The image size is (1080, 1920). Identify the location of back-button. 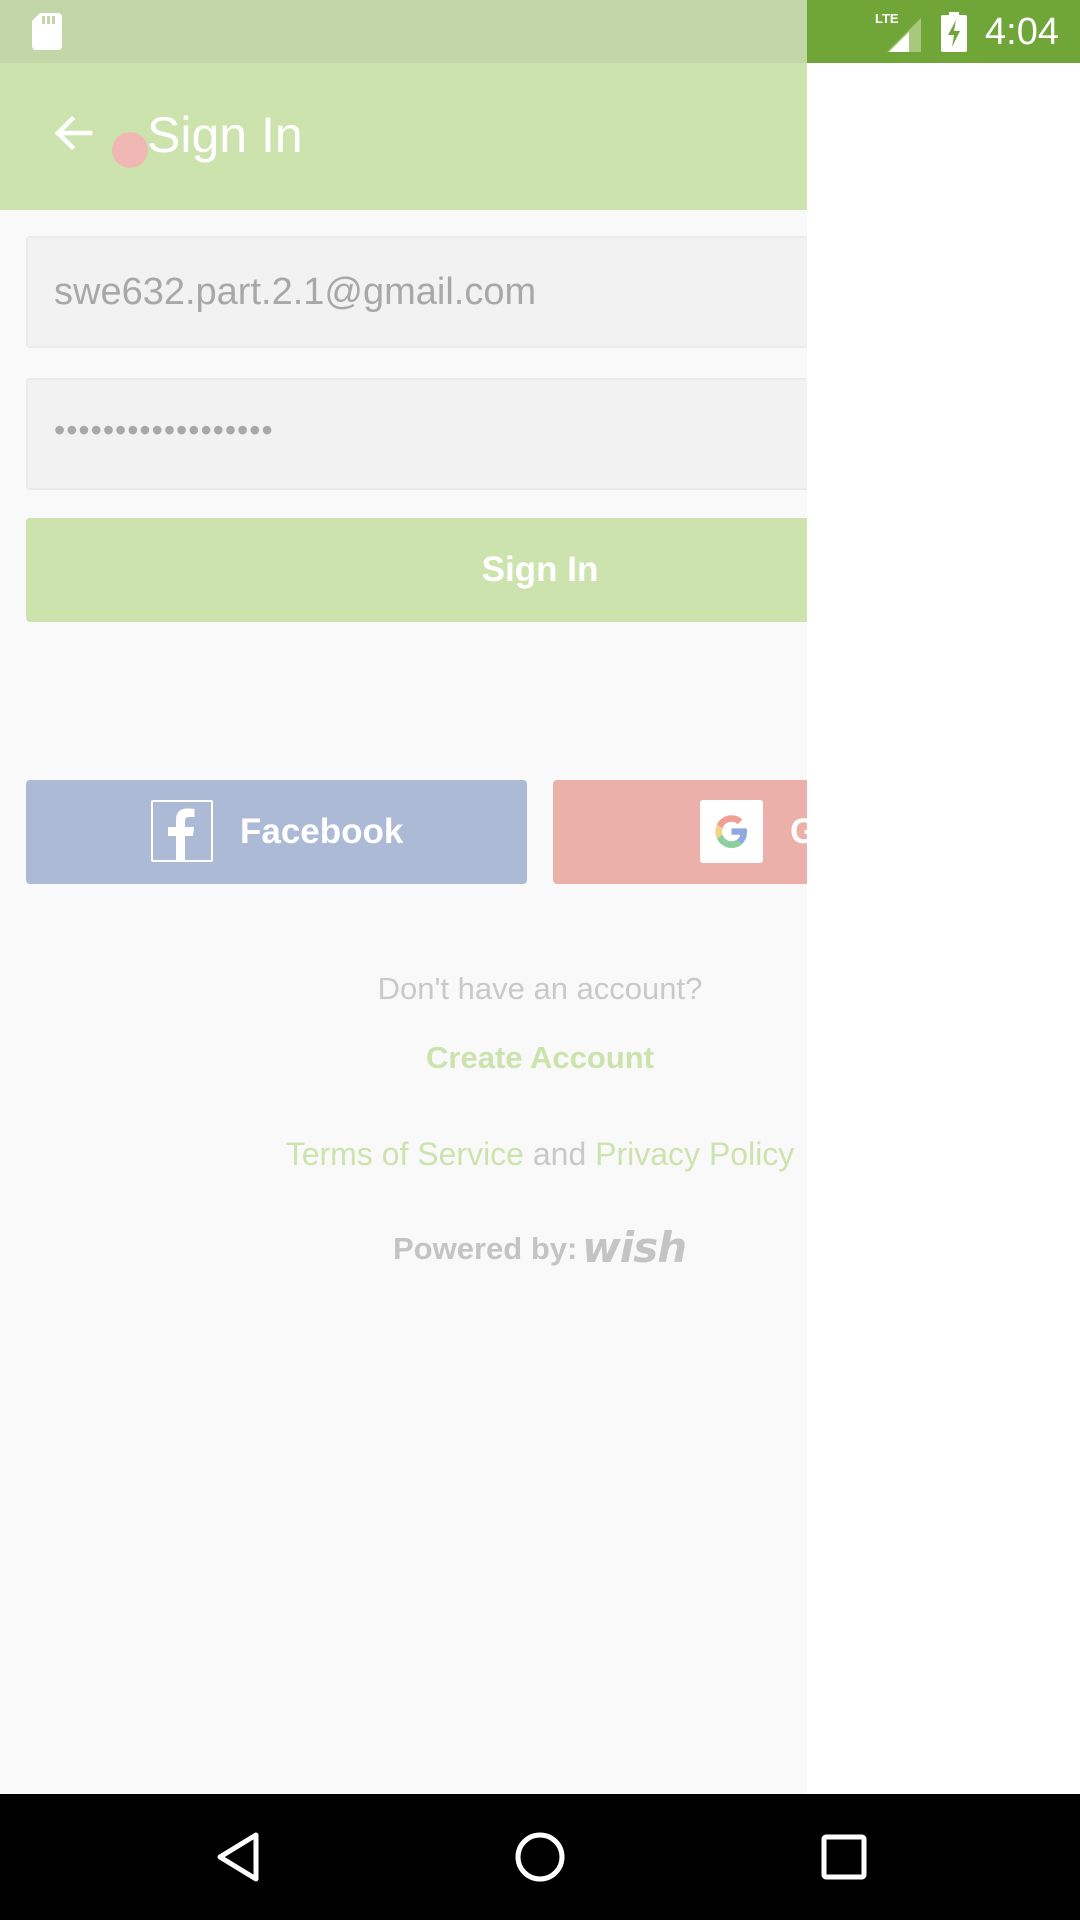
(93, 135).